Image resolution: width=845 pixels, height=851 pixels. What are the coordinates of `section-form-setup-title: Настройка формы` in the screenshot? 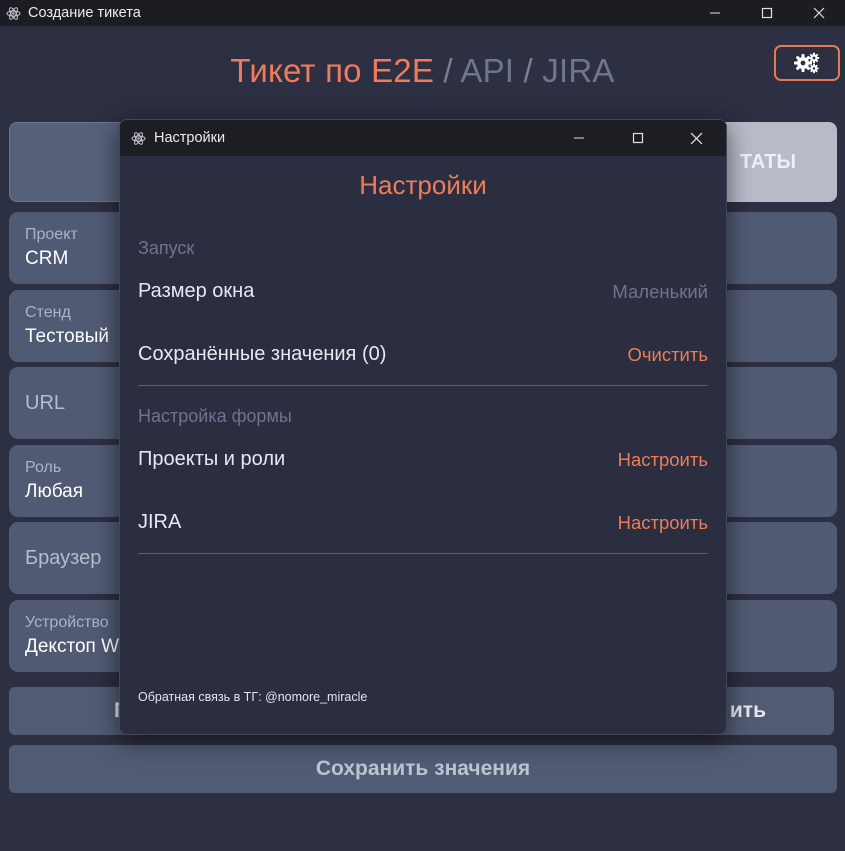 It's located at (215, 416).